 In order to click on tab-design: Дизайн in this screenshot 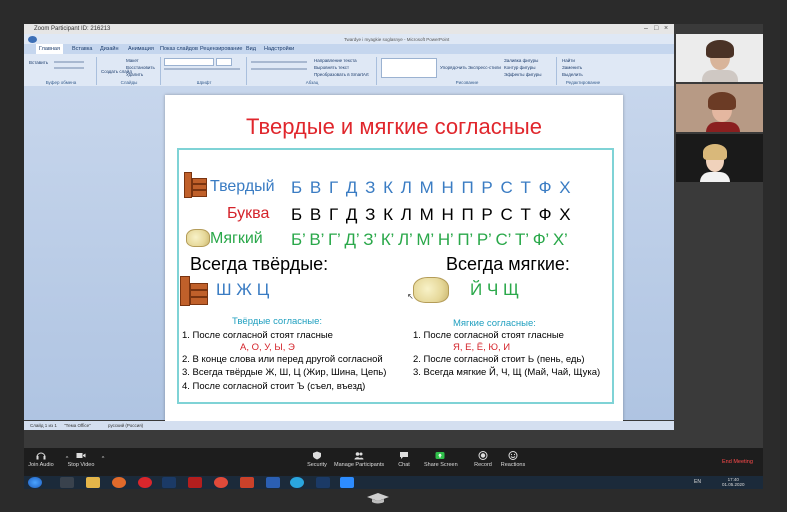, I will do `click(109, 49)`.